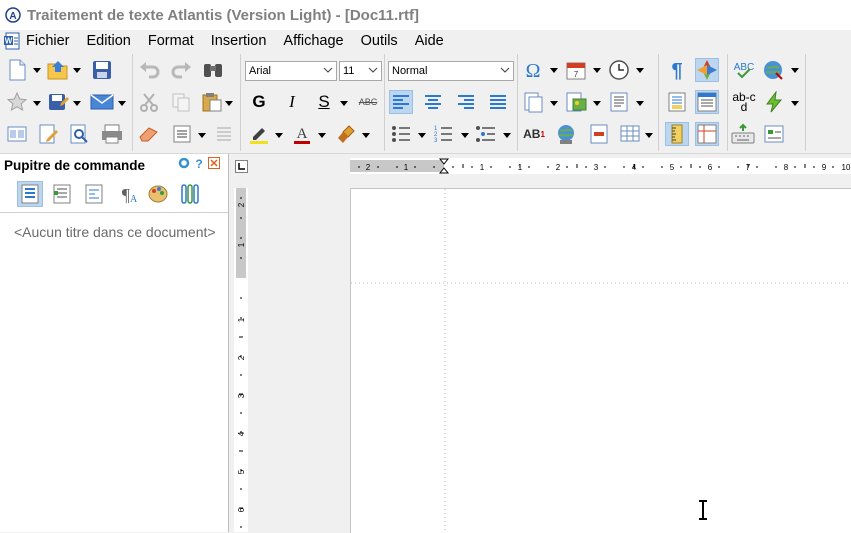  What do you see at coordinates (465, 135) in the screenshot?
I see `numbered-dropdown-icon` at bounding box center [465, 135].